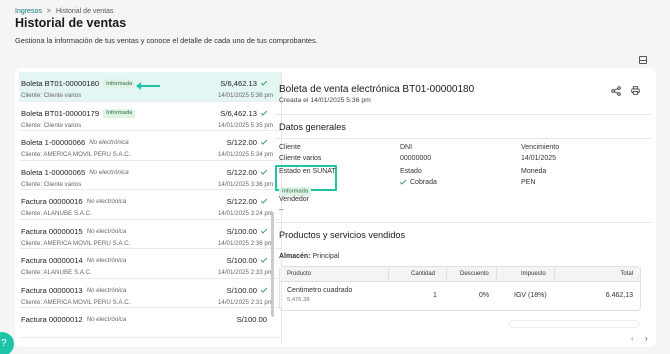  I want to click on th-cantidad: Cantidad, so click(423, 274).